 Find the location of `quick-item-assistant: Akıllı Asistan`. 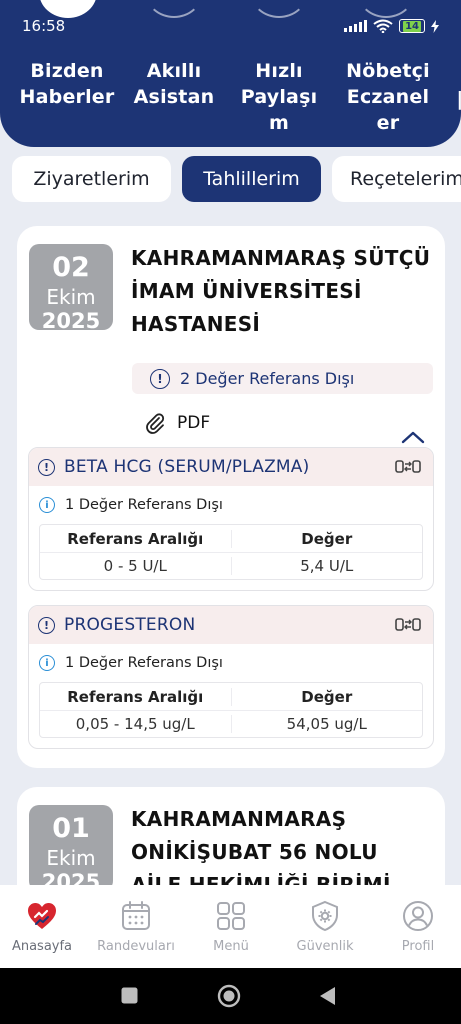

quick-item-assistant: Akıllı Asistan is located at coordinates (174, 84).